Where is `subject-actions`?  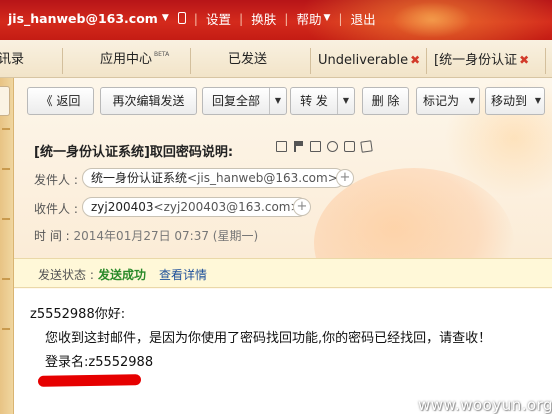
subject-actions is located at coordinates (327, 146).